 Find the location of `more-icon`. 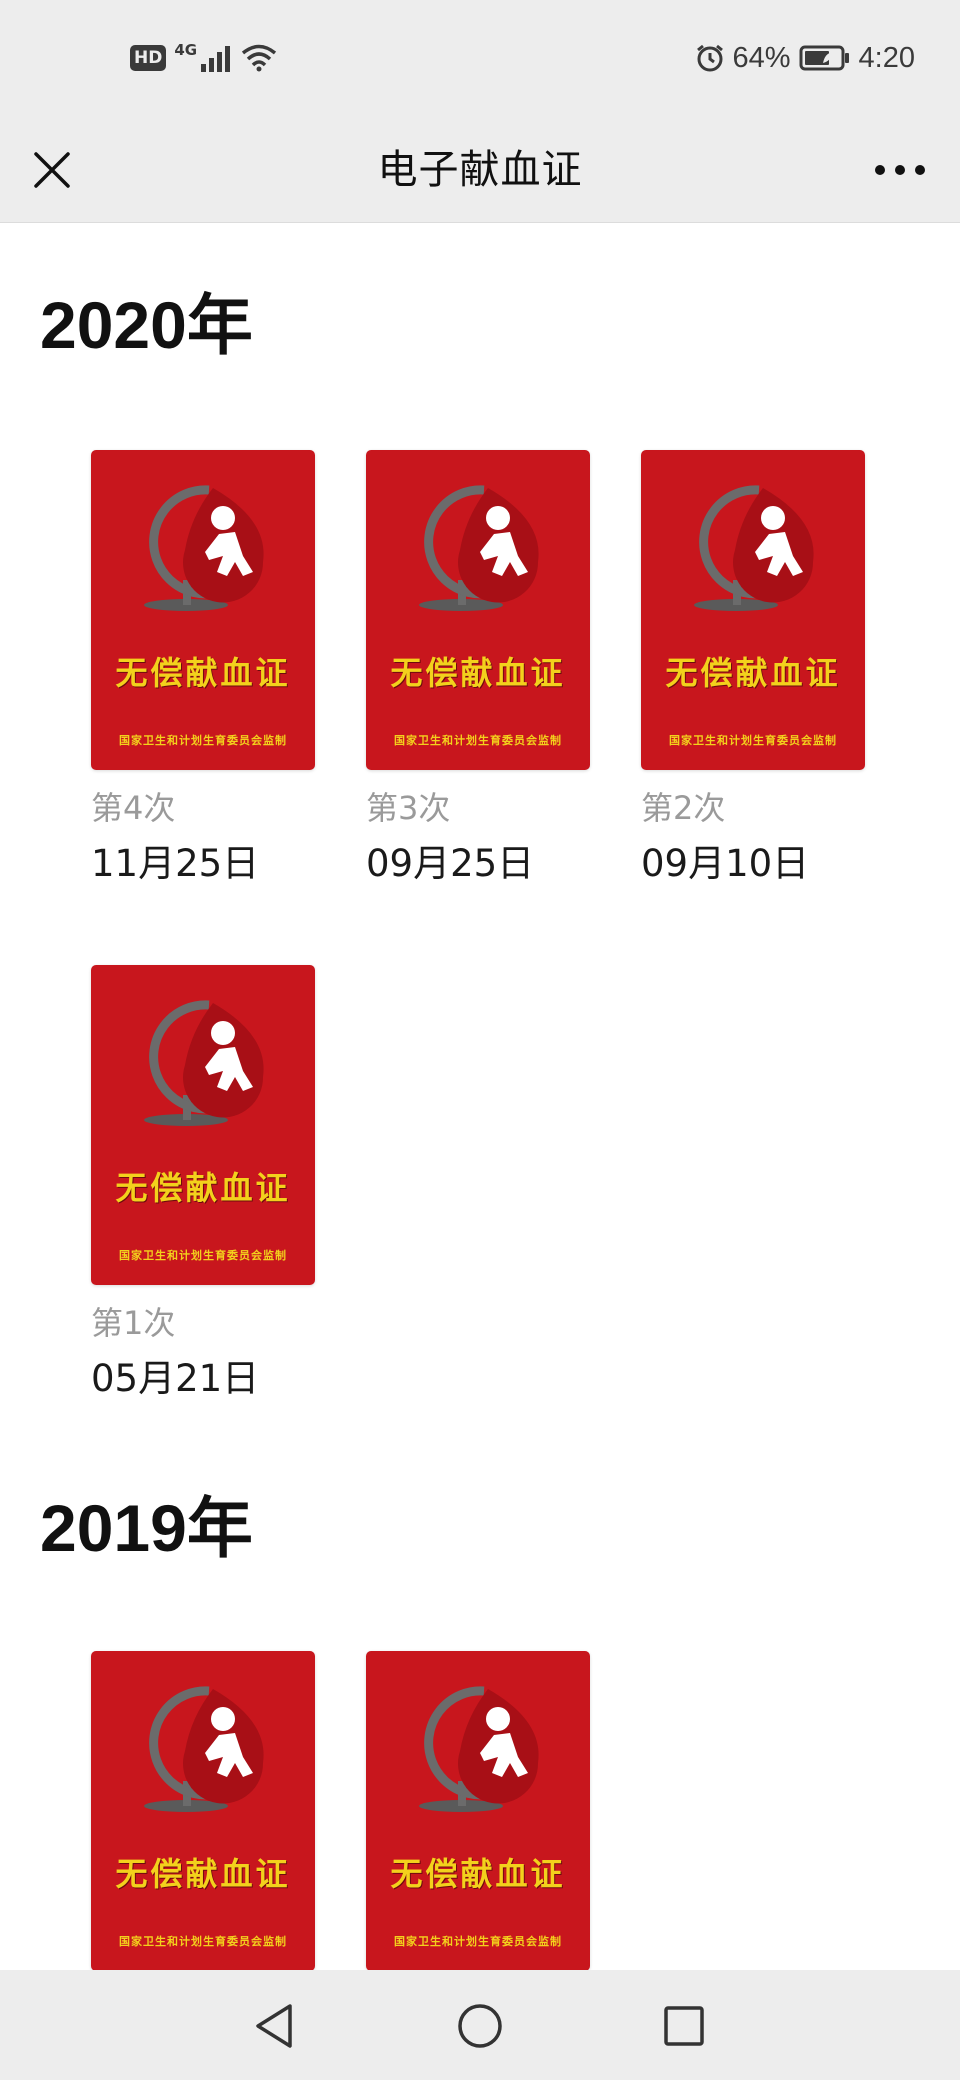

more-icon is located at coordinates (900, 170).